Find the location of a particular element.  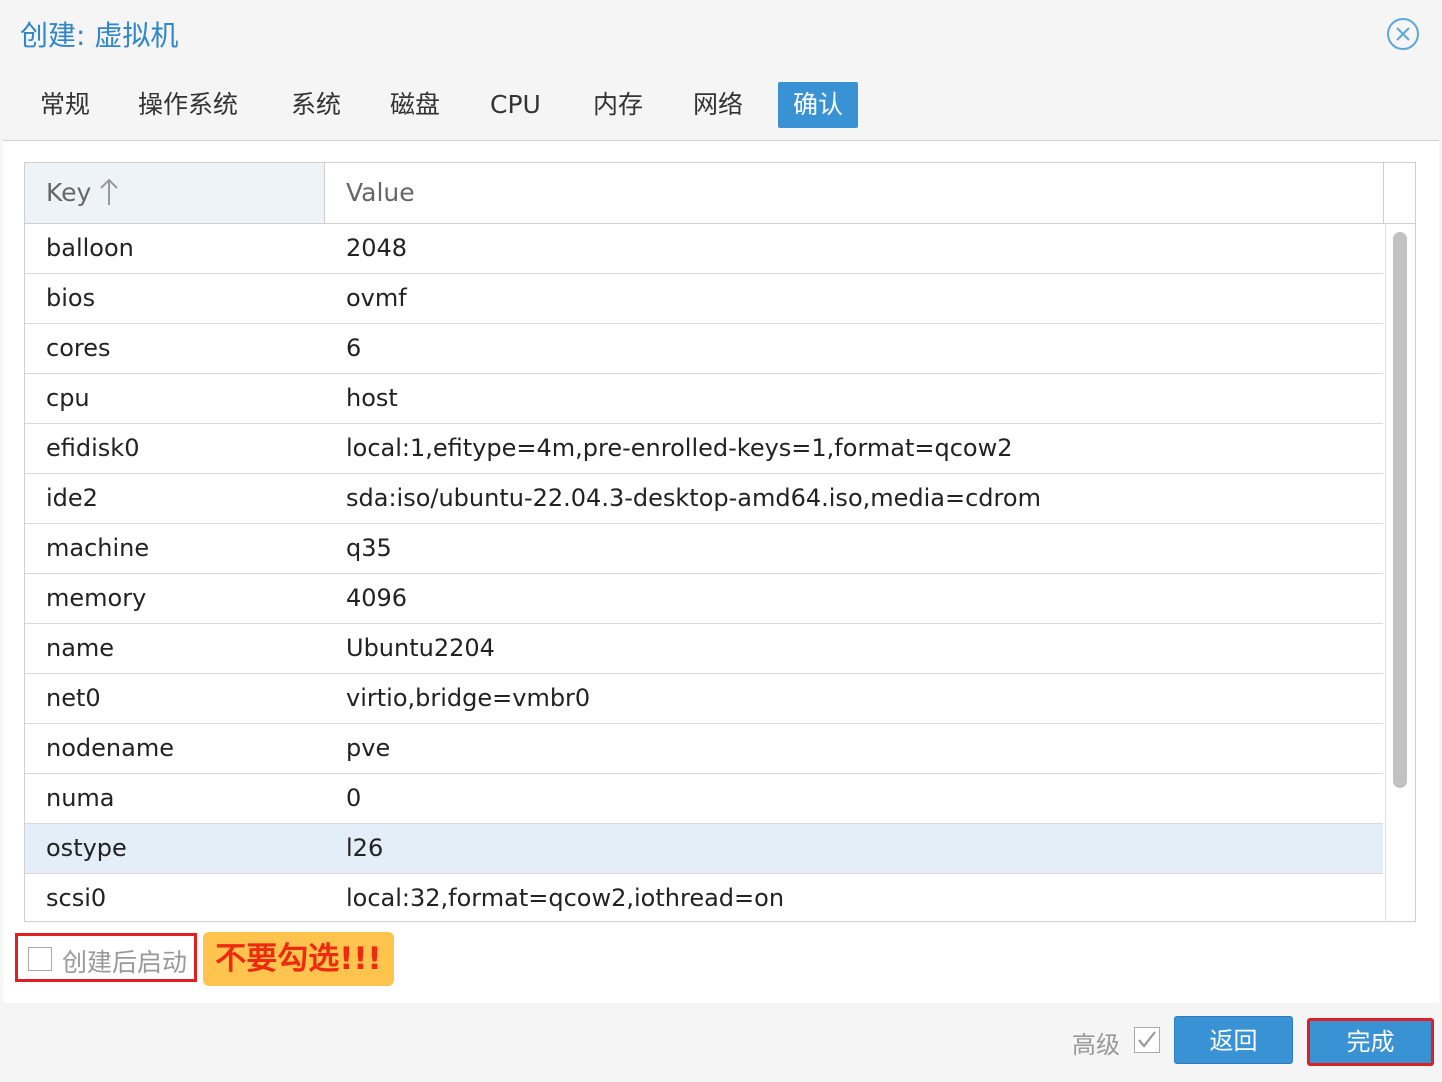

scrollbar-thumb is located at coordinates (1400, 510).